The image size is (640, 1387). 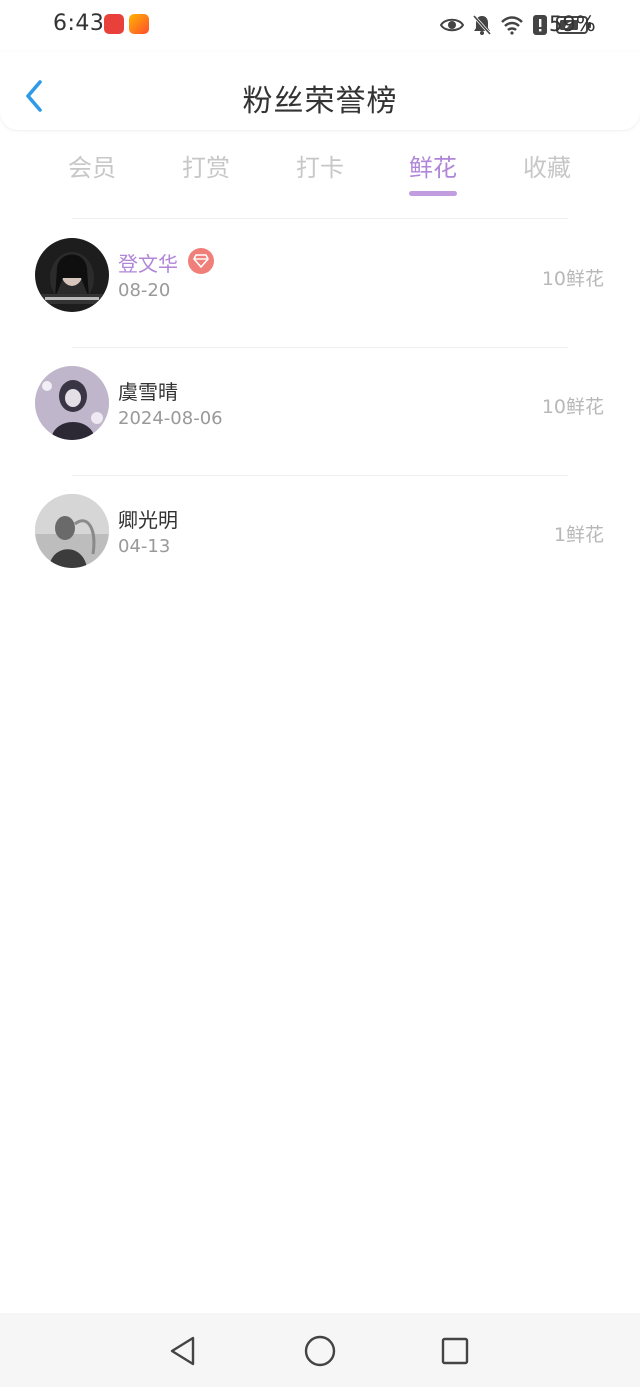 What do you see at coordinates (320, 101) in the screenshot?
I see `page-title: 粉丝荣誉榜` at bounding box center [320, 101].